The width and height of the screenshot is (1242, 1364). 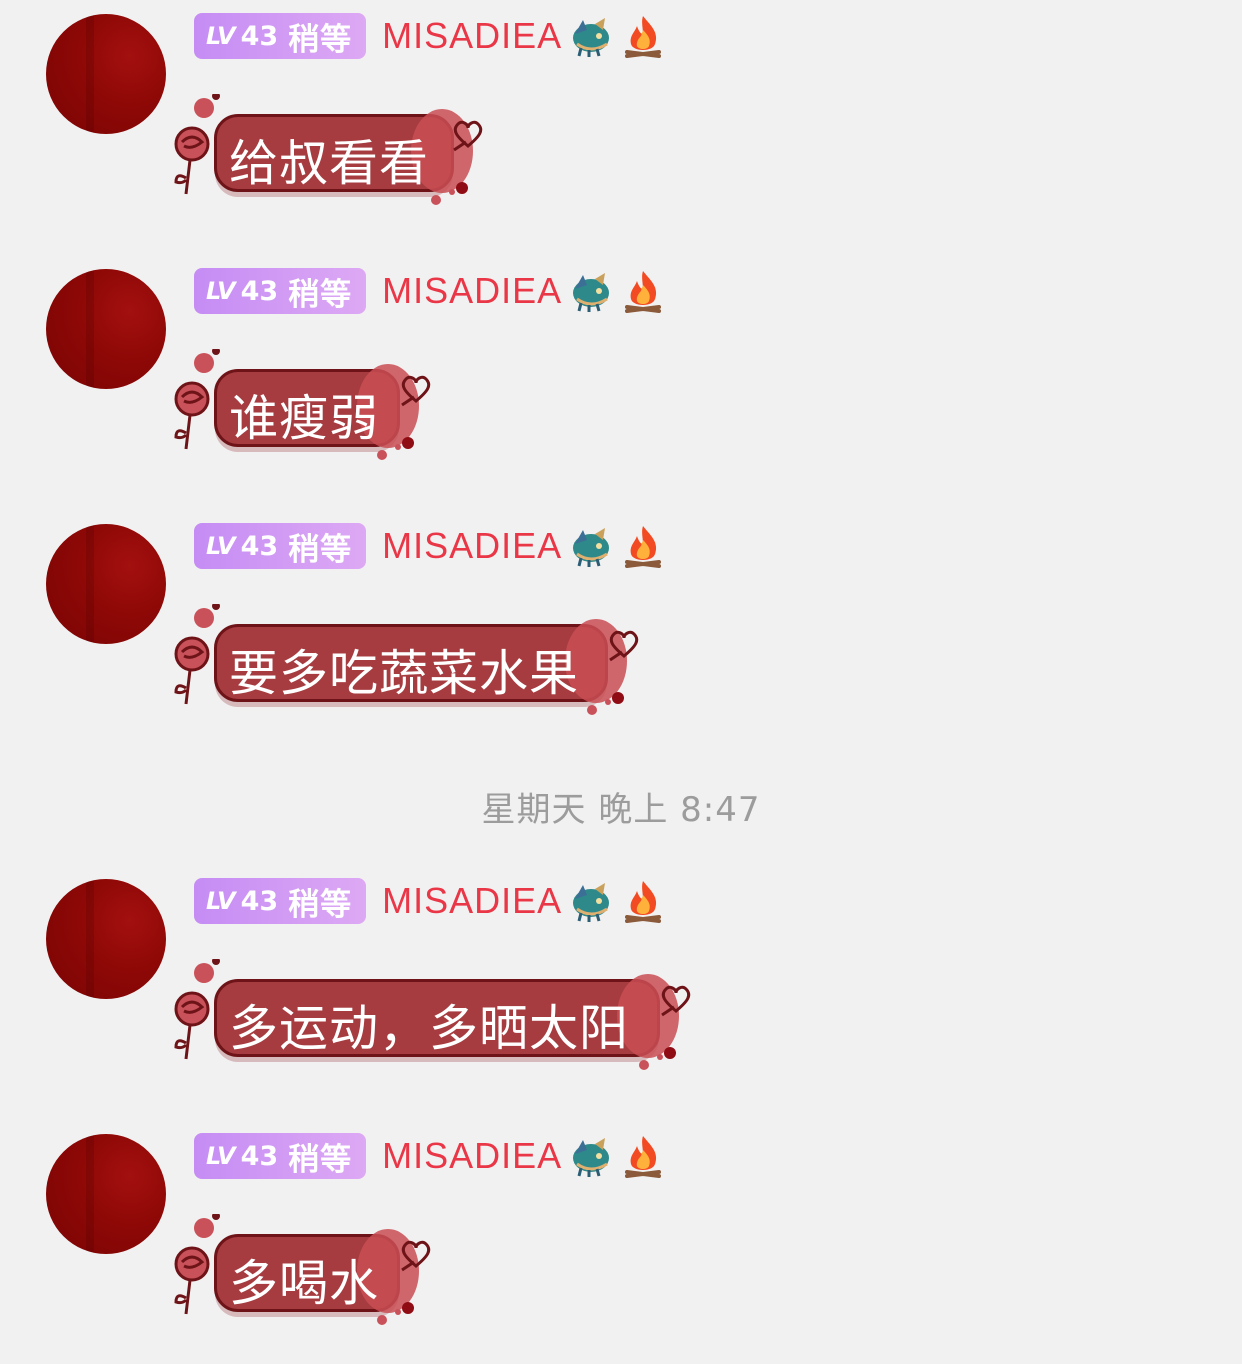 What do you see at coordinates (621, 810) in the screenshot?
I see `timestamp-divider: 星期天 晚上 8:47` at bounding box center [621, 810].